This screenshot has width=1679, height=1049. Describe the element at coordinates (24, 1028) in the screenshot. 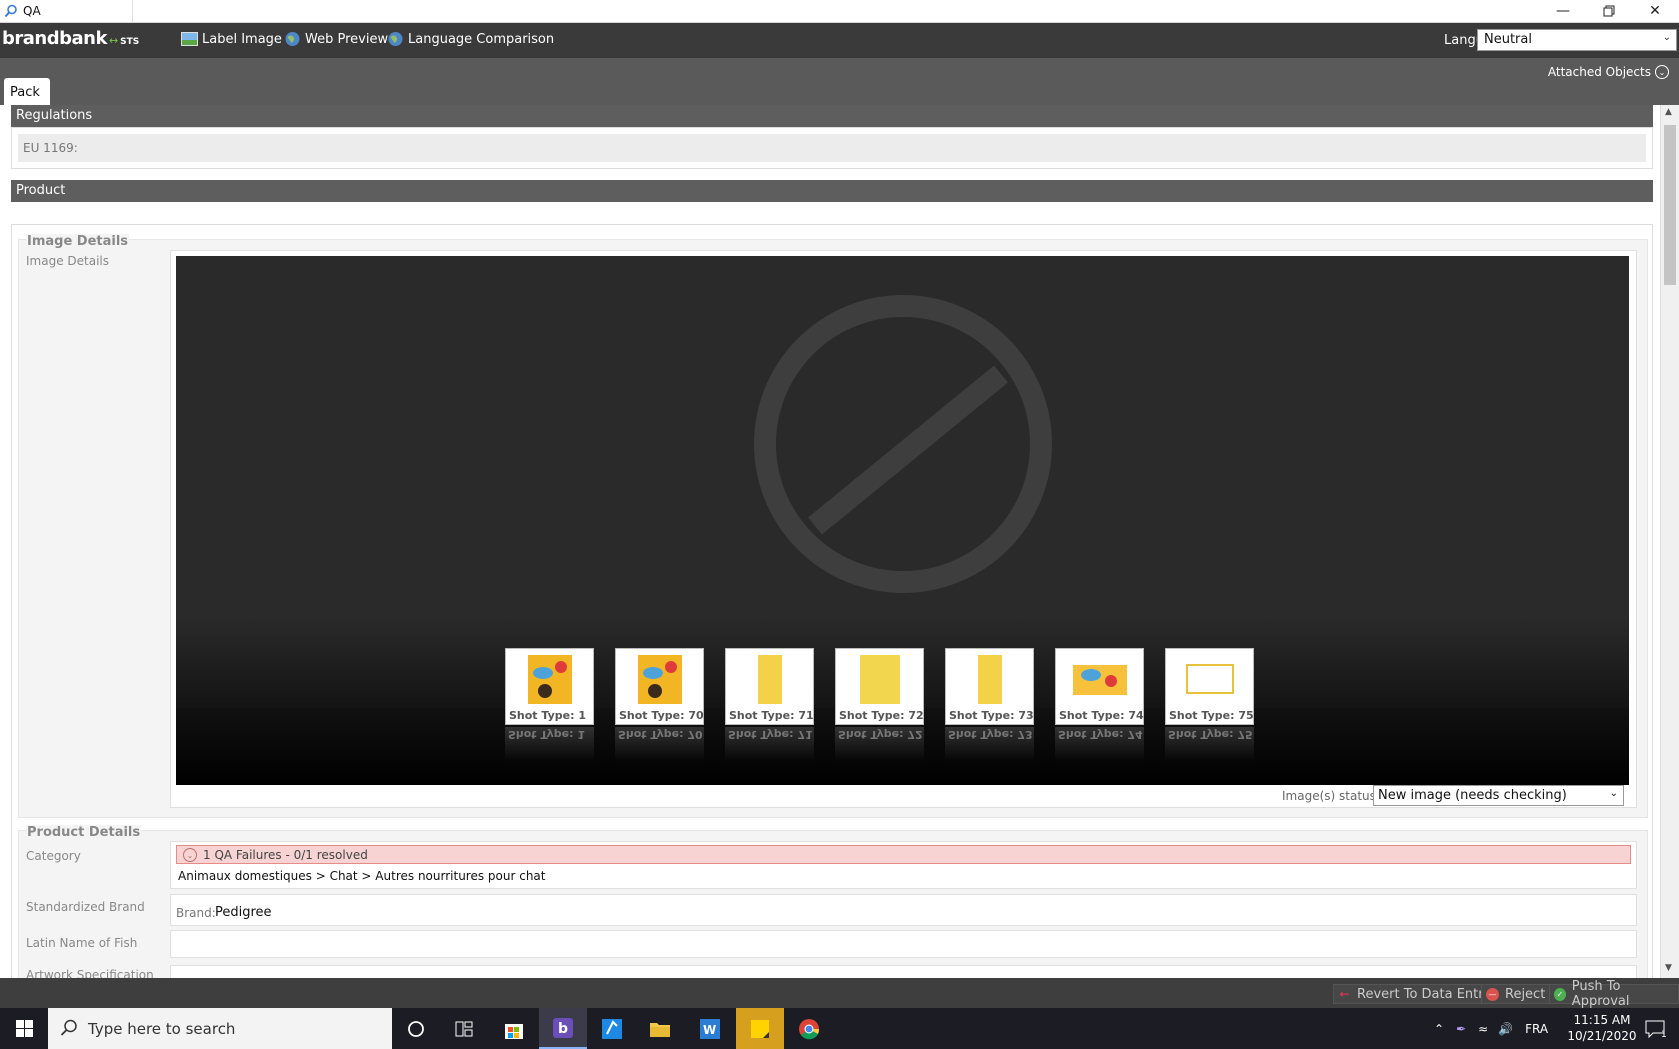

I see `start-button` at that location.